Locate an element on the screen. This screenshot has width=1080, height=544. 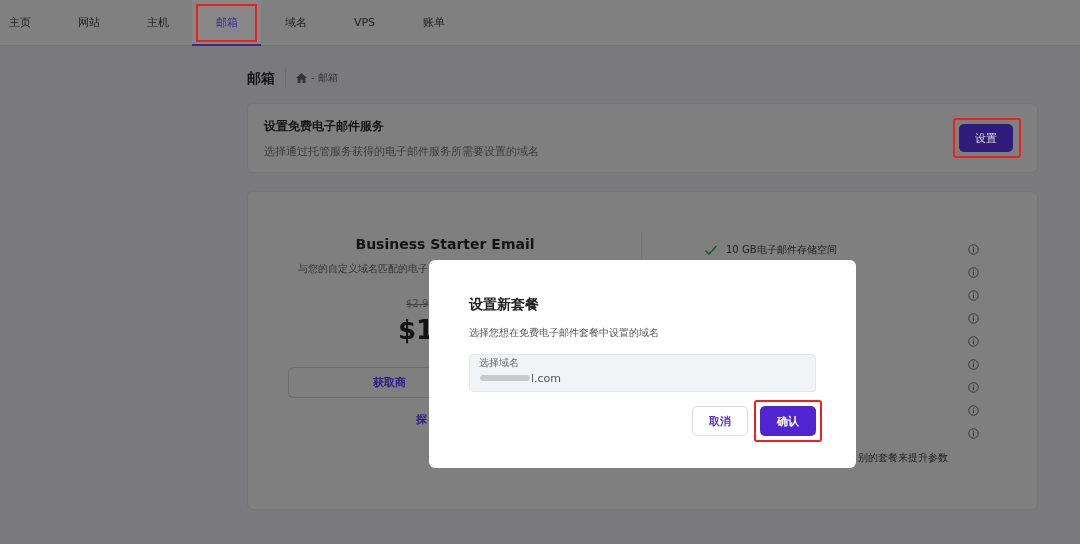
nav-tab: VPS is located at coordinates (364, 23).